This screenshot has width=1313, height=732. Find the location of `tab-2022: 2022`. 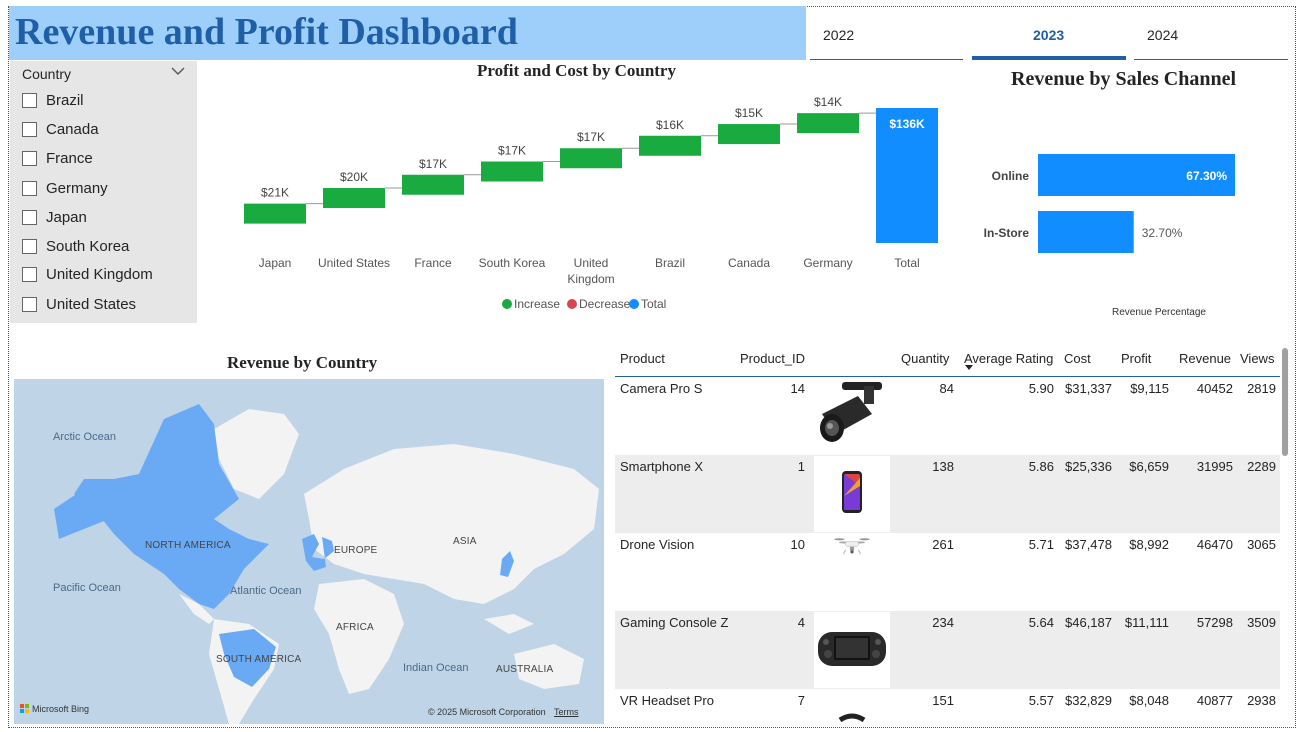

tab-2022: 2022 is located at coordinates (853, 41).